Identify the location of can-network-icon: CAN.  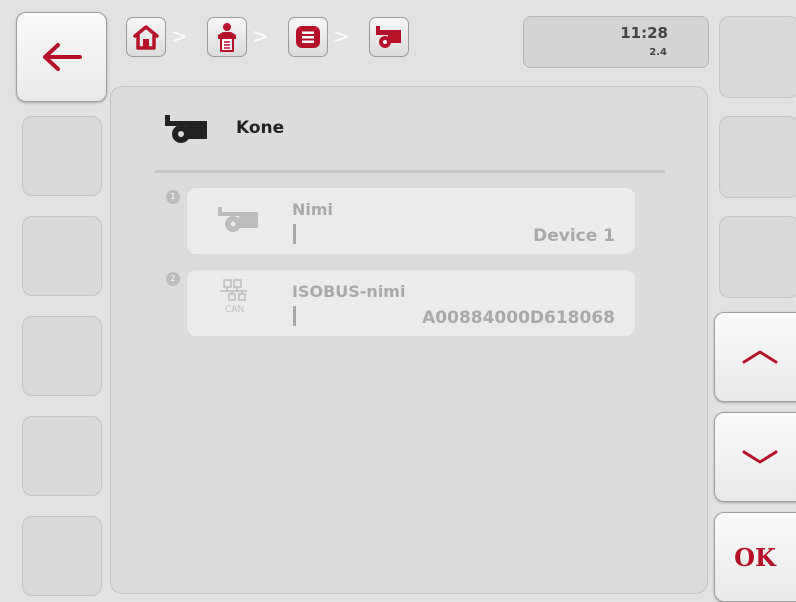
(233, 296).